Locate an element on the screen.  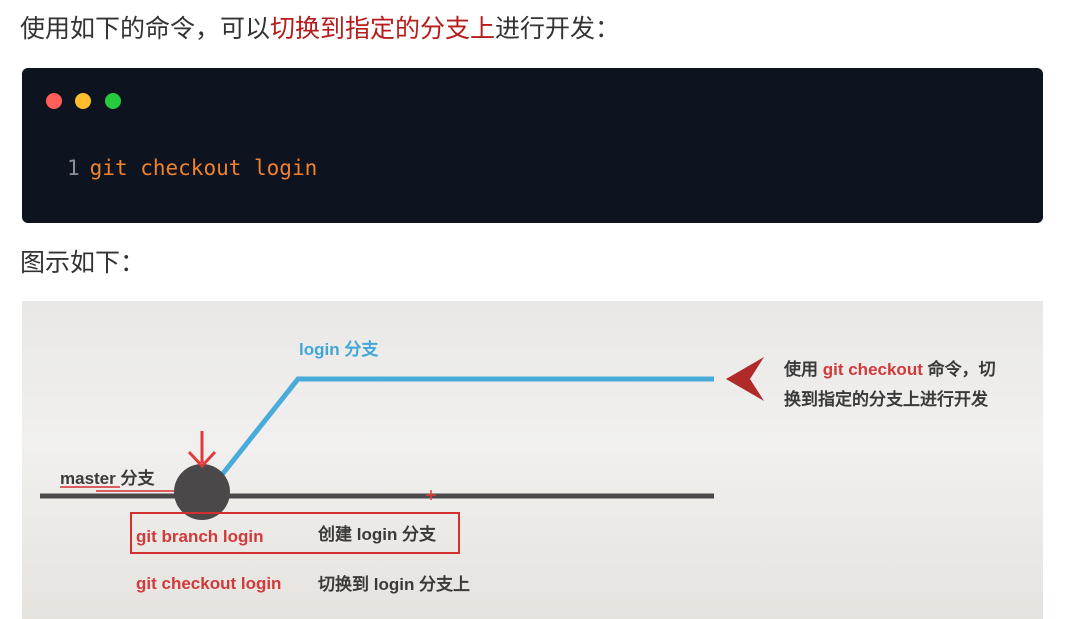
intro-text-after: 进行开发： is located at coordinates (558, 28).